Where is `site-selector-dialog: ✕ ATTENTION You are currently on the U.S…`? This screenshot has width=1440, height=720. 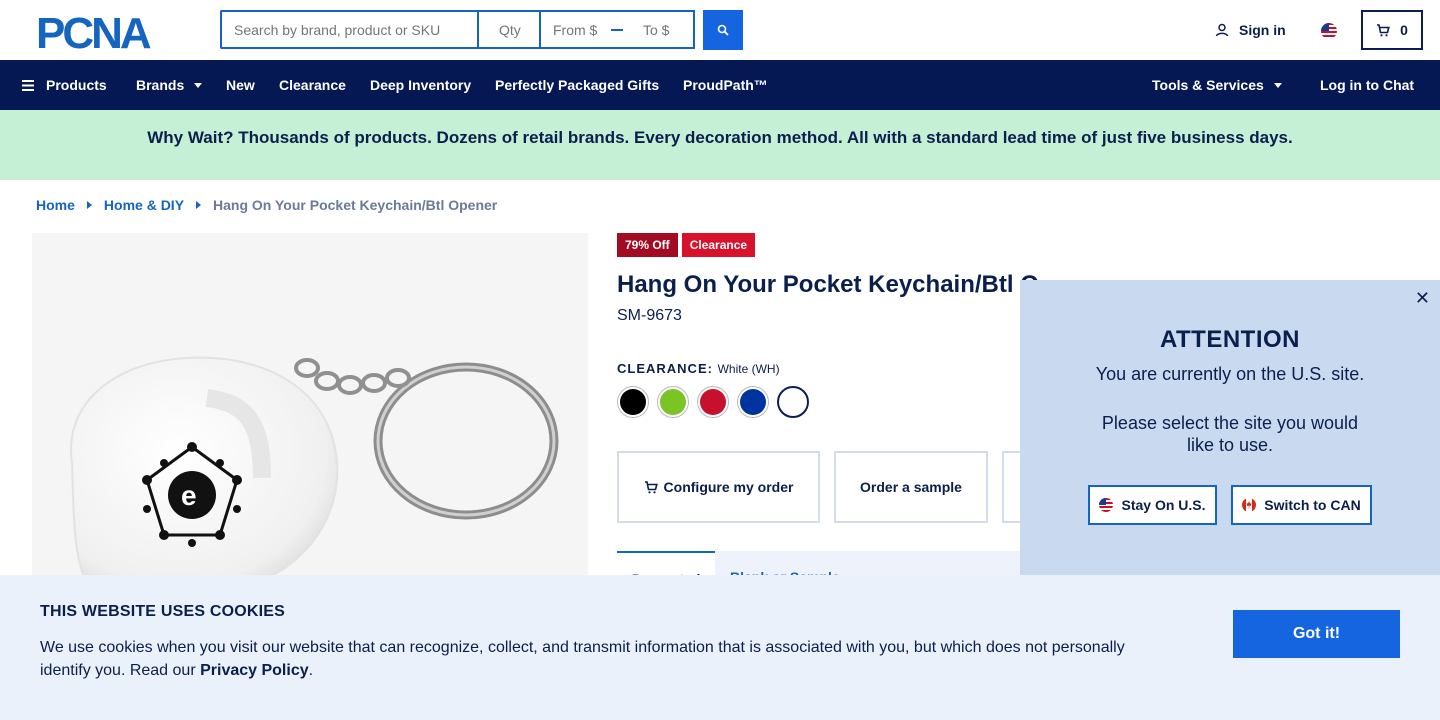
site-selector-dialog: ✕ ATTENTION You are currently on the U.S… is located at coordinates (1230, 428).